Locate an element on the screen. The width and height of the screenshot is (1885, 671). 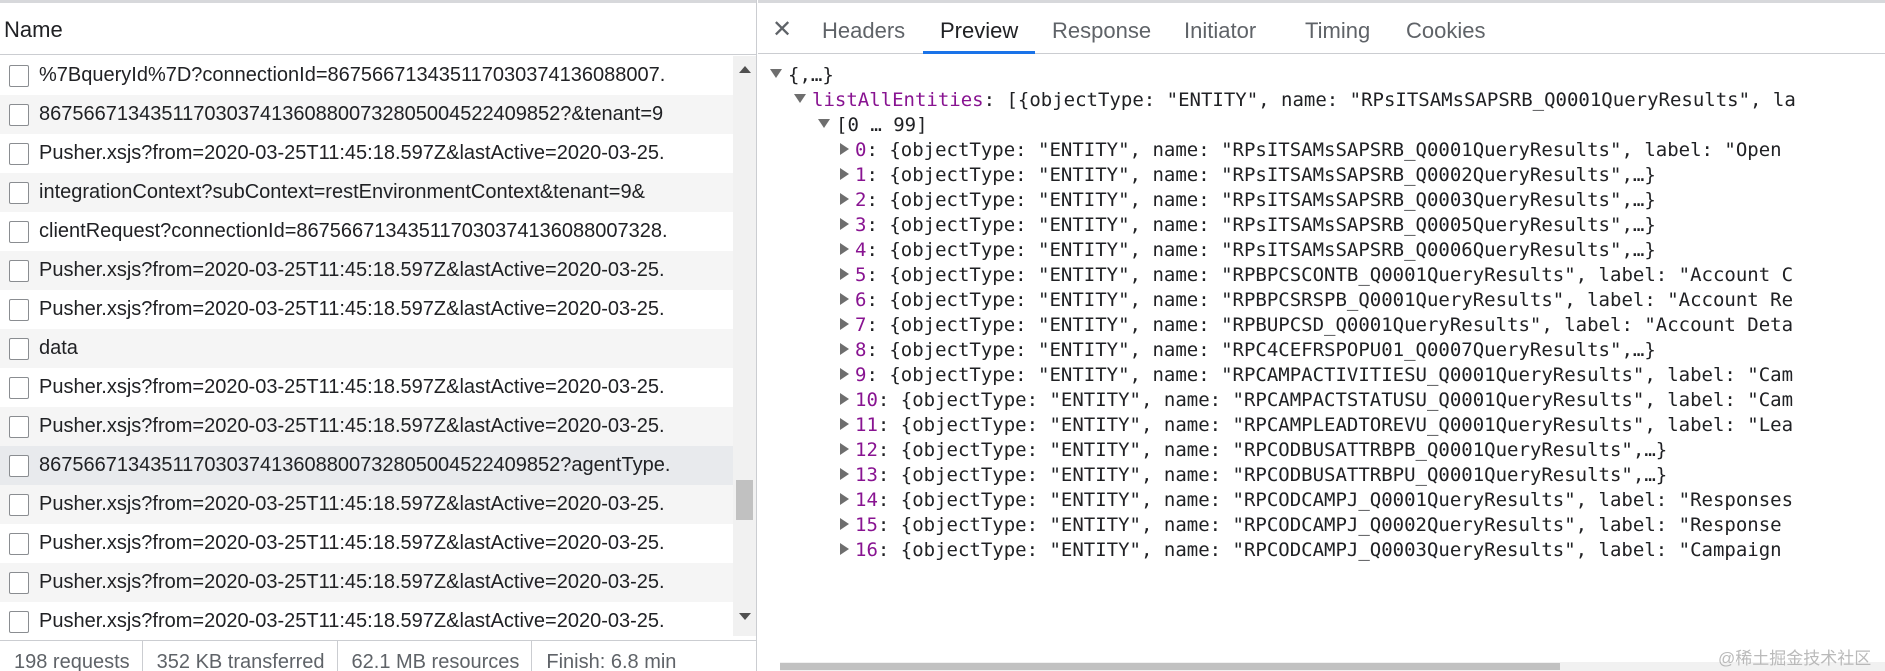
close-icon: ✕ is located at coordinates (782, 29).